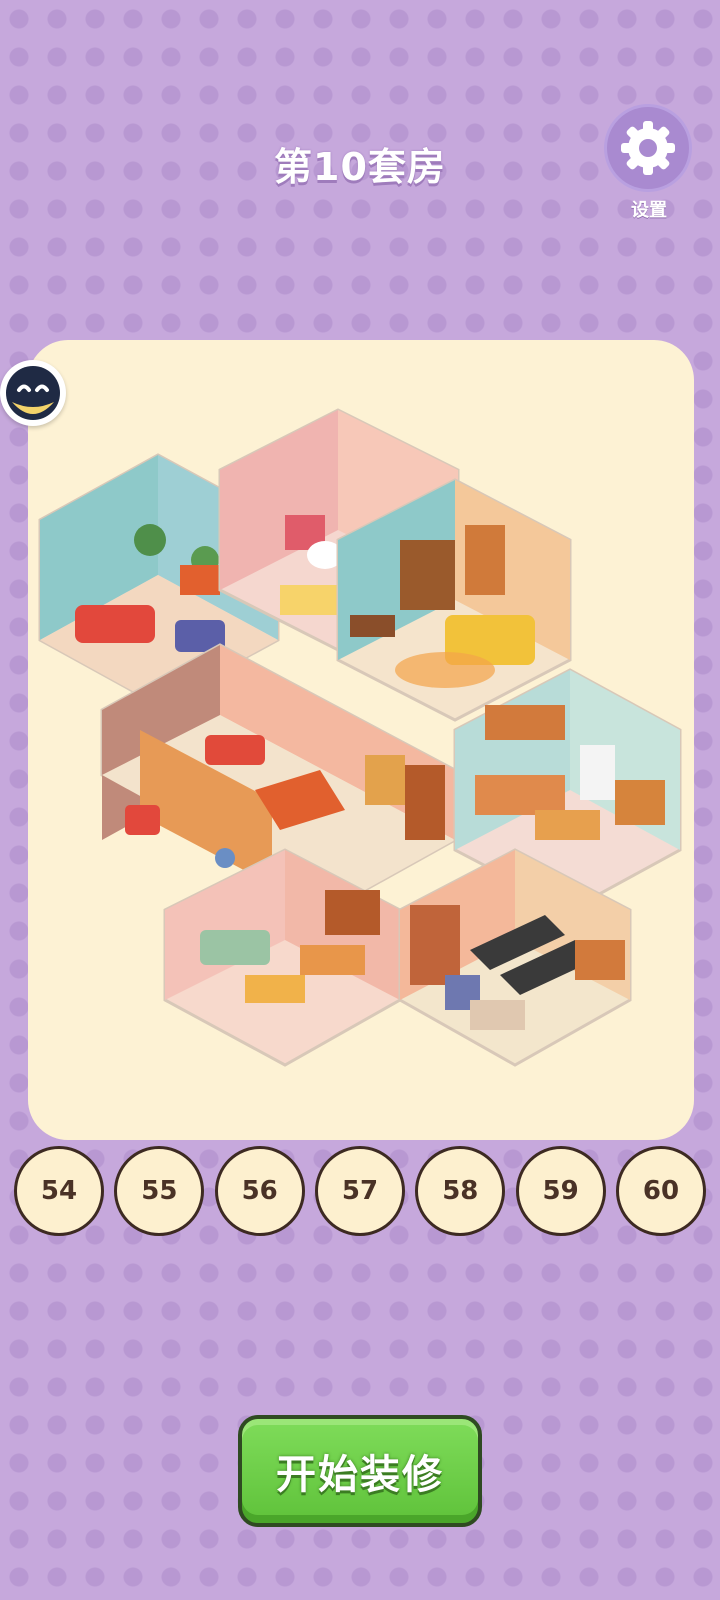  I want to click on level-button: 57, so click(359, 1191).